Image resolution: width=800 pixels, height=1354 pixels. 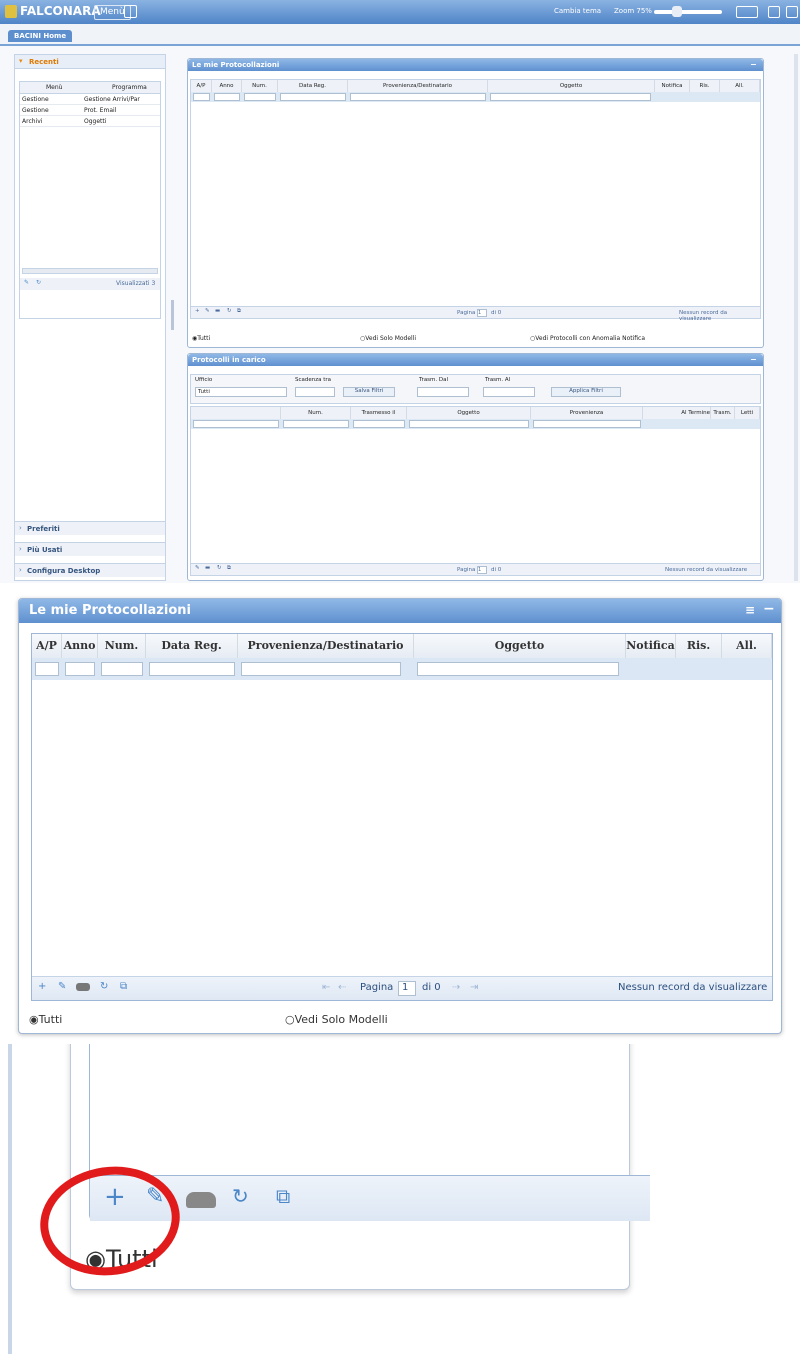 I want to click on help-icon, so click(x=747, y=12).